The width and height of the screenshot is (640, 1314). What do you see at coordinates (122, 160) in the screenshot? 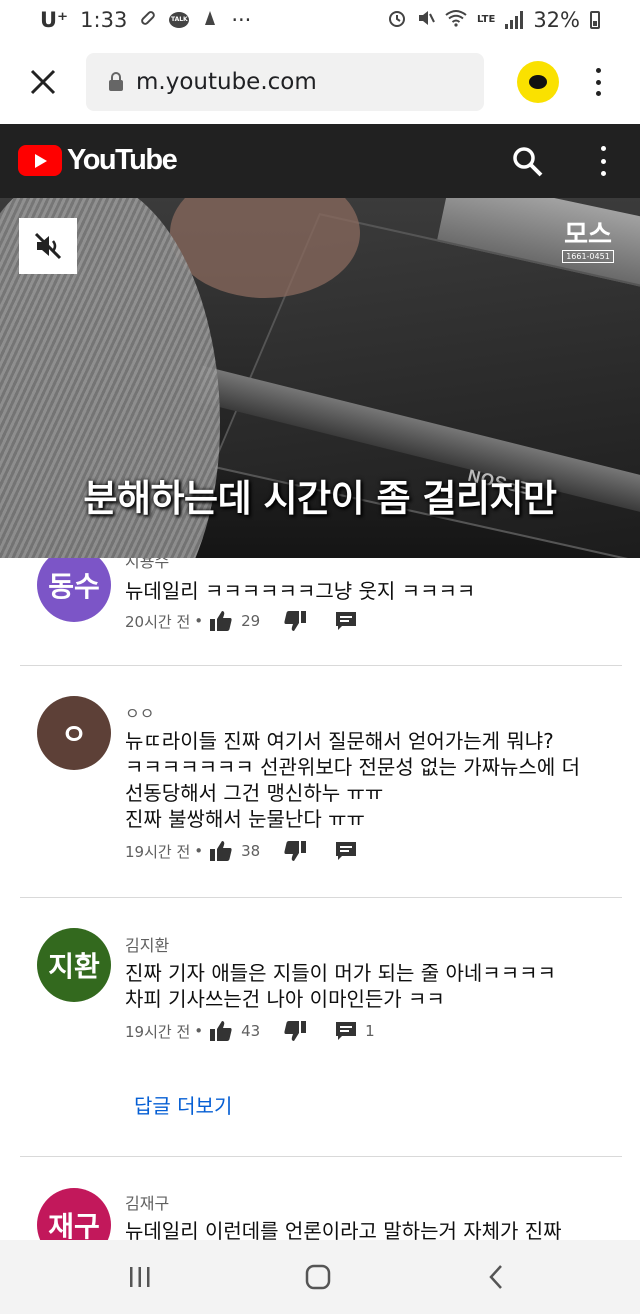
I see `youtube-logo-text: YouTube` at bounding box center [122, 160].